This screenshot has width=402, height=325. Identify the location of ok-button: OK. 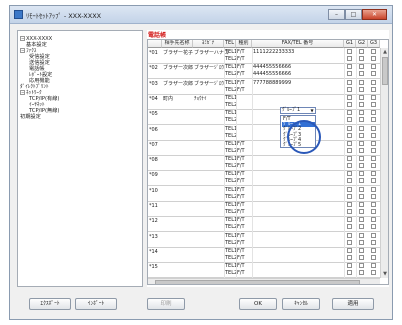
(258, 304).